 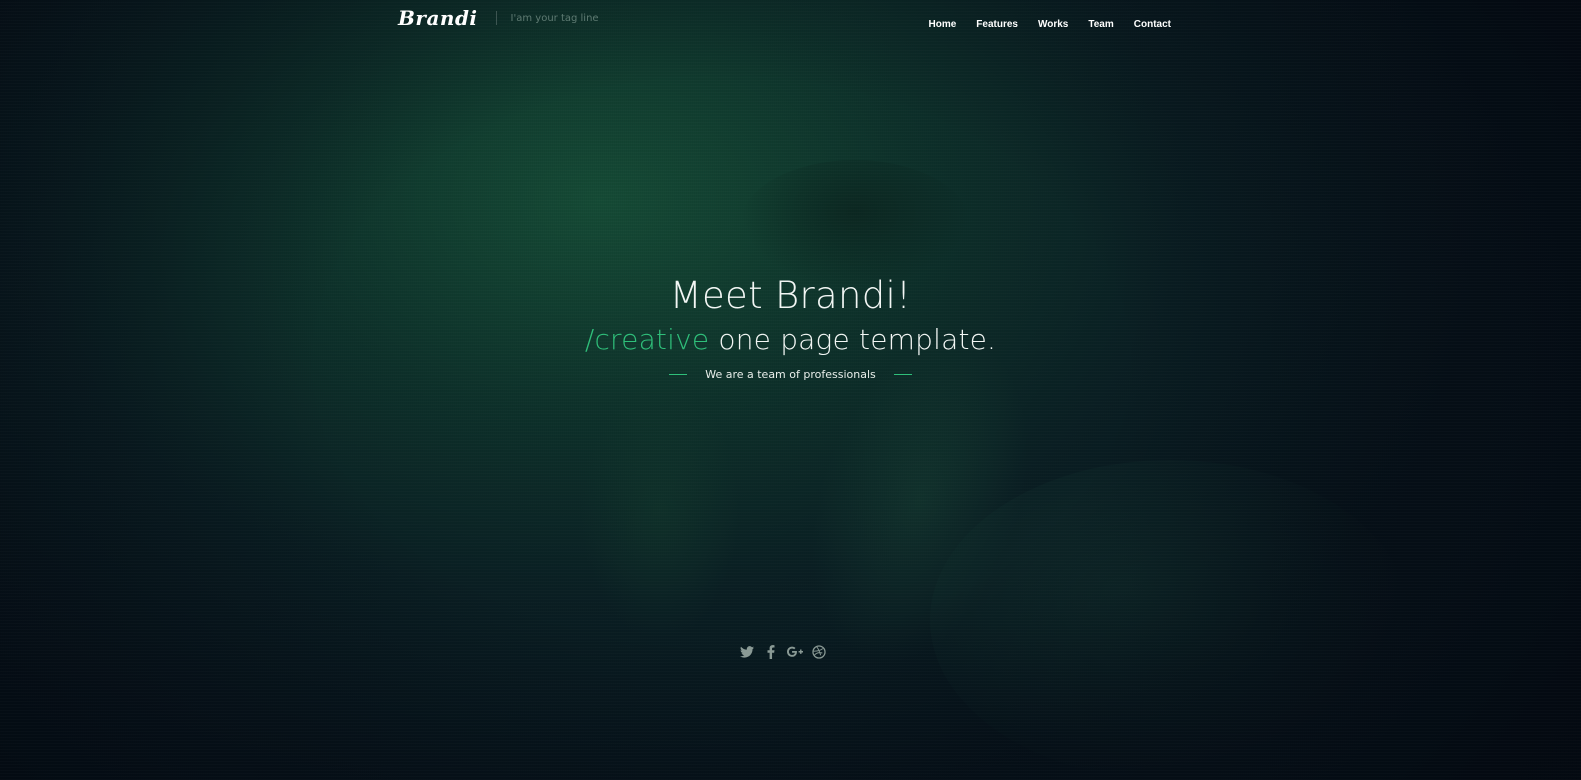 What do you see at coordinates (855, 225) in the screenshot?
I see `background-photo` at bounding box center [855, 225].